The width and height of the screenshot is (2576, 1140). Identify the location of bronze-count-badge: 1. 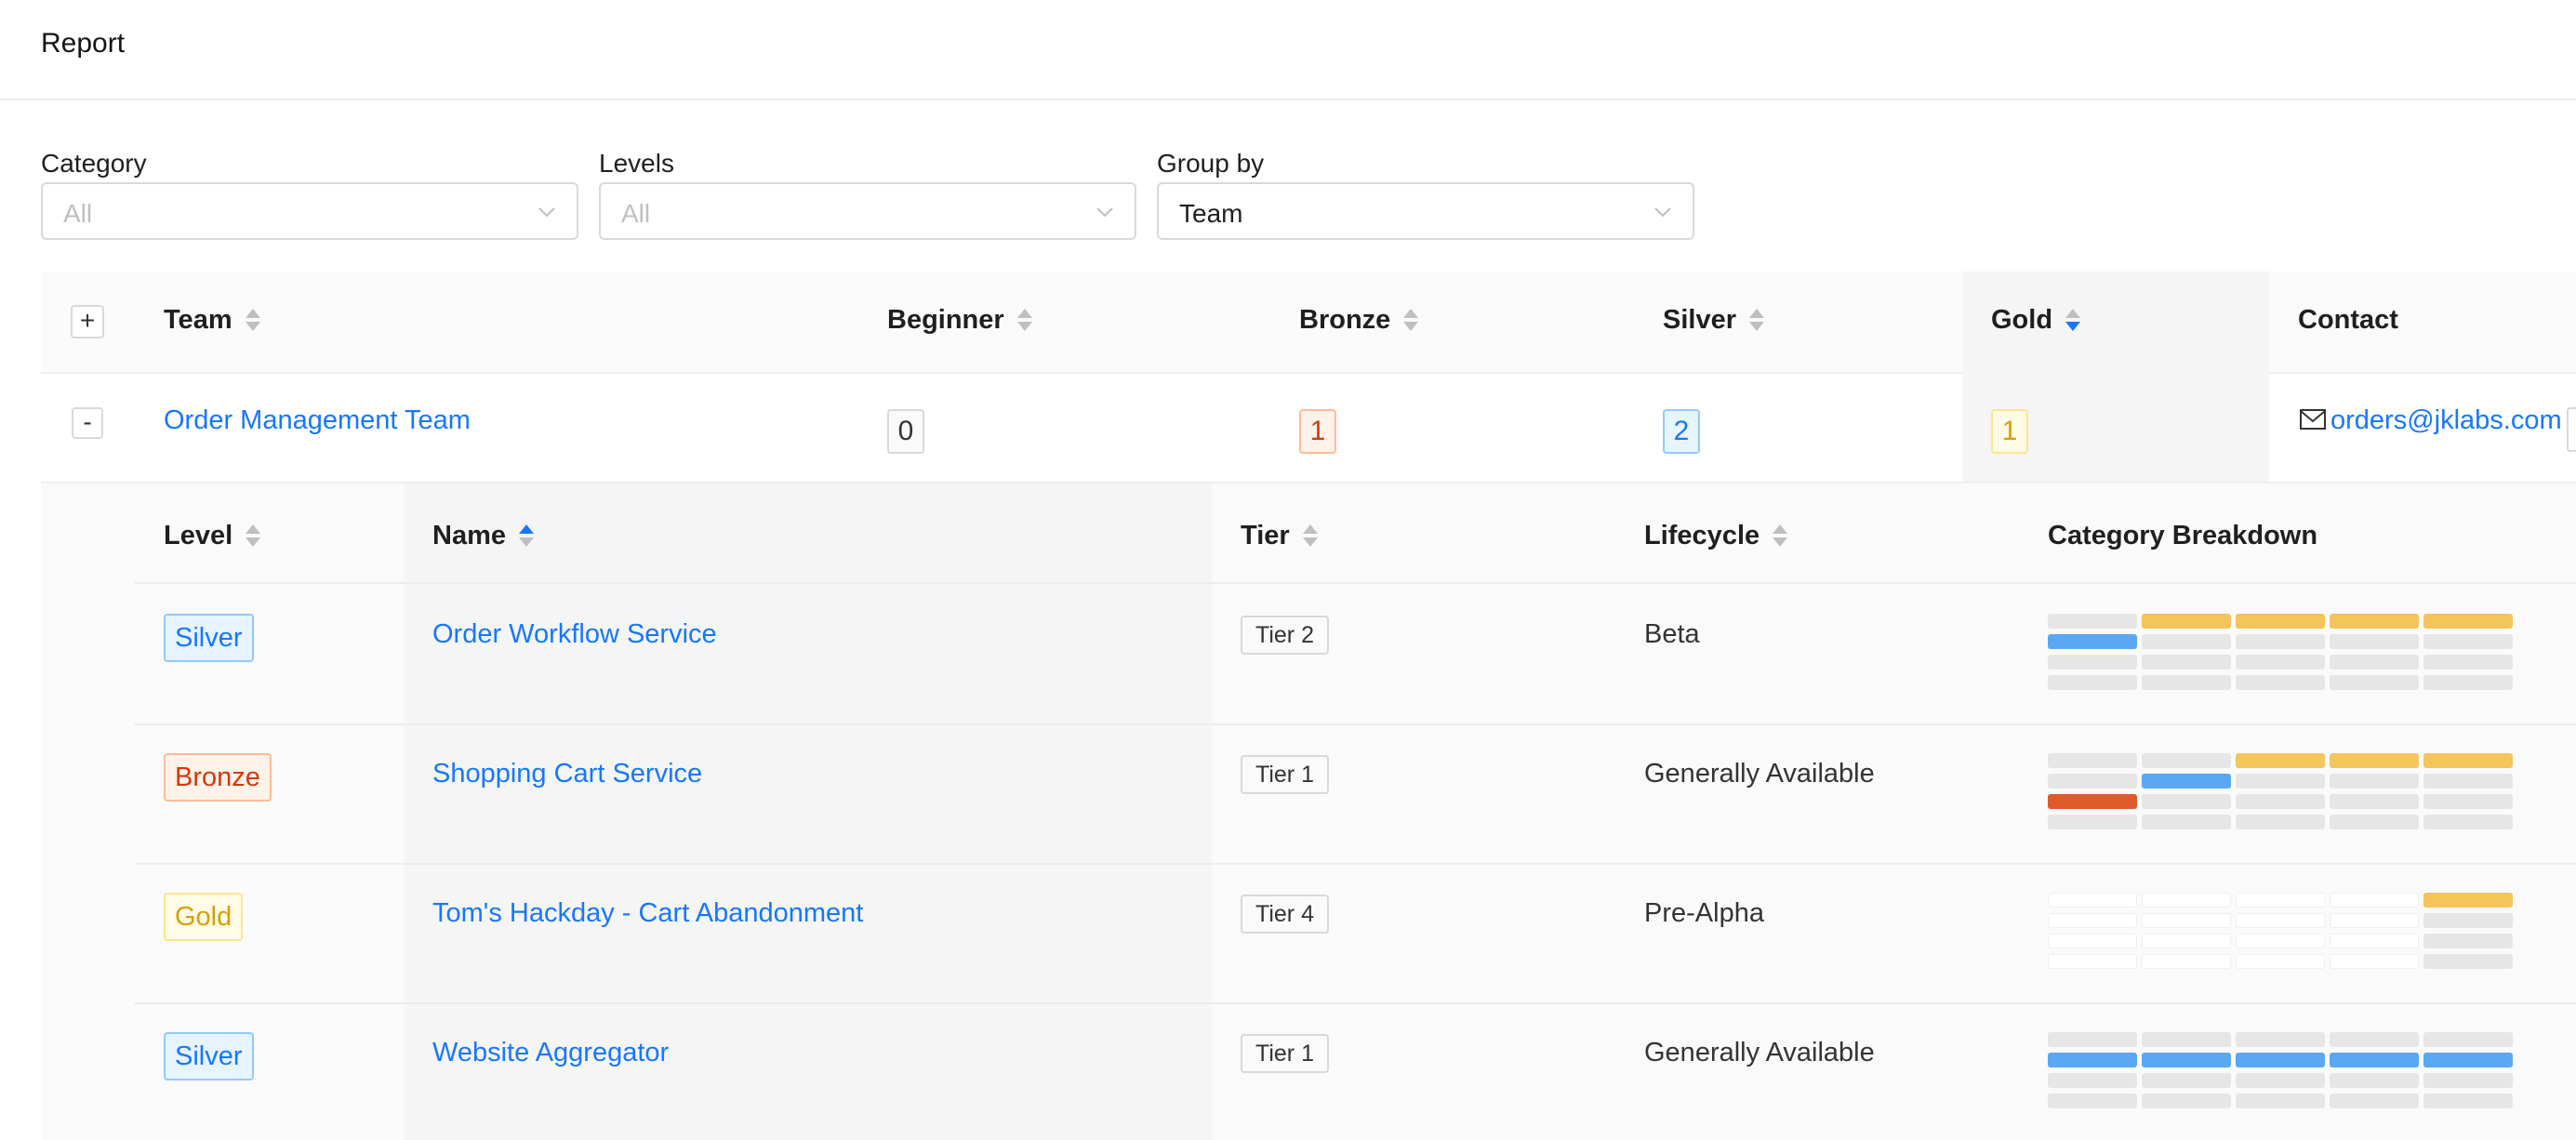
(1317, 431).